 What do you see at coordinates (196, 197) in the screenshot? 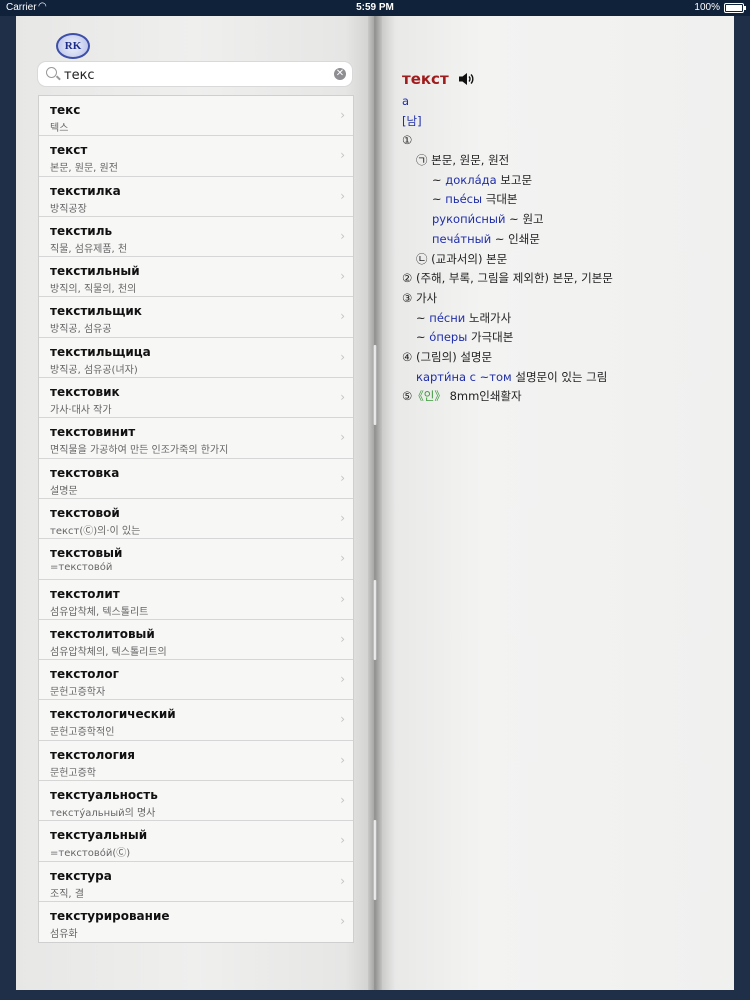
I see `word-list-item: текстилка 방직공장 ›` at bounding box center [196, 197].